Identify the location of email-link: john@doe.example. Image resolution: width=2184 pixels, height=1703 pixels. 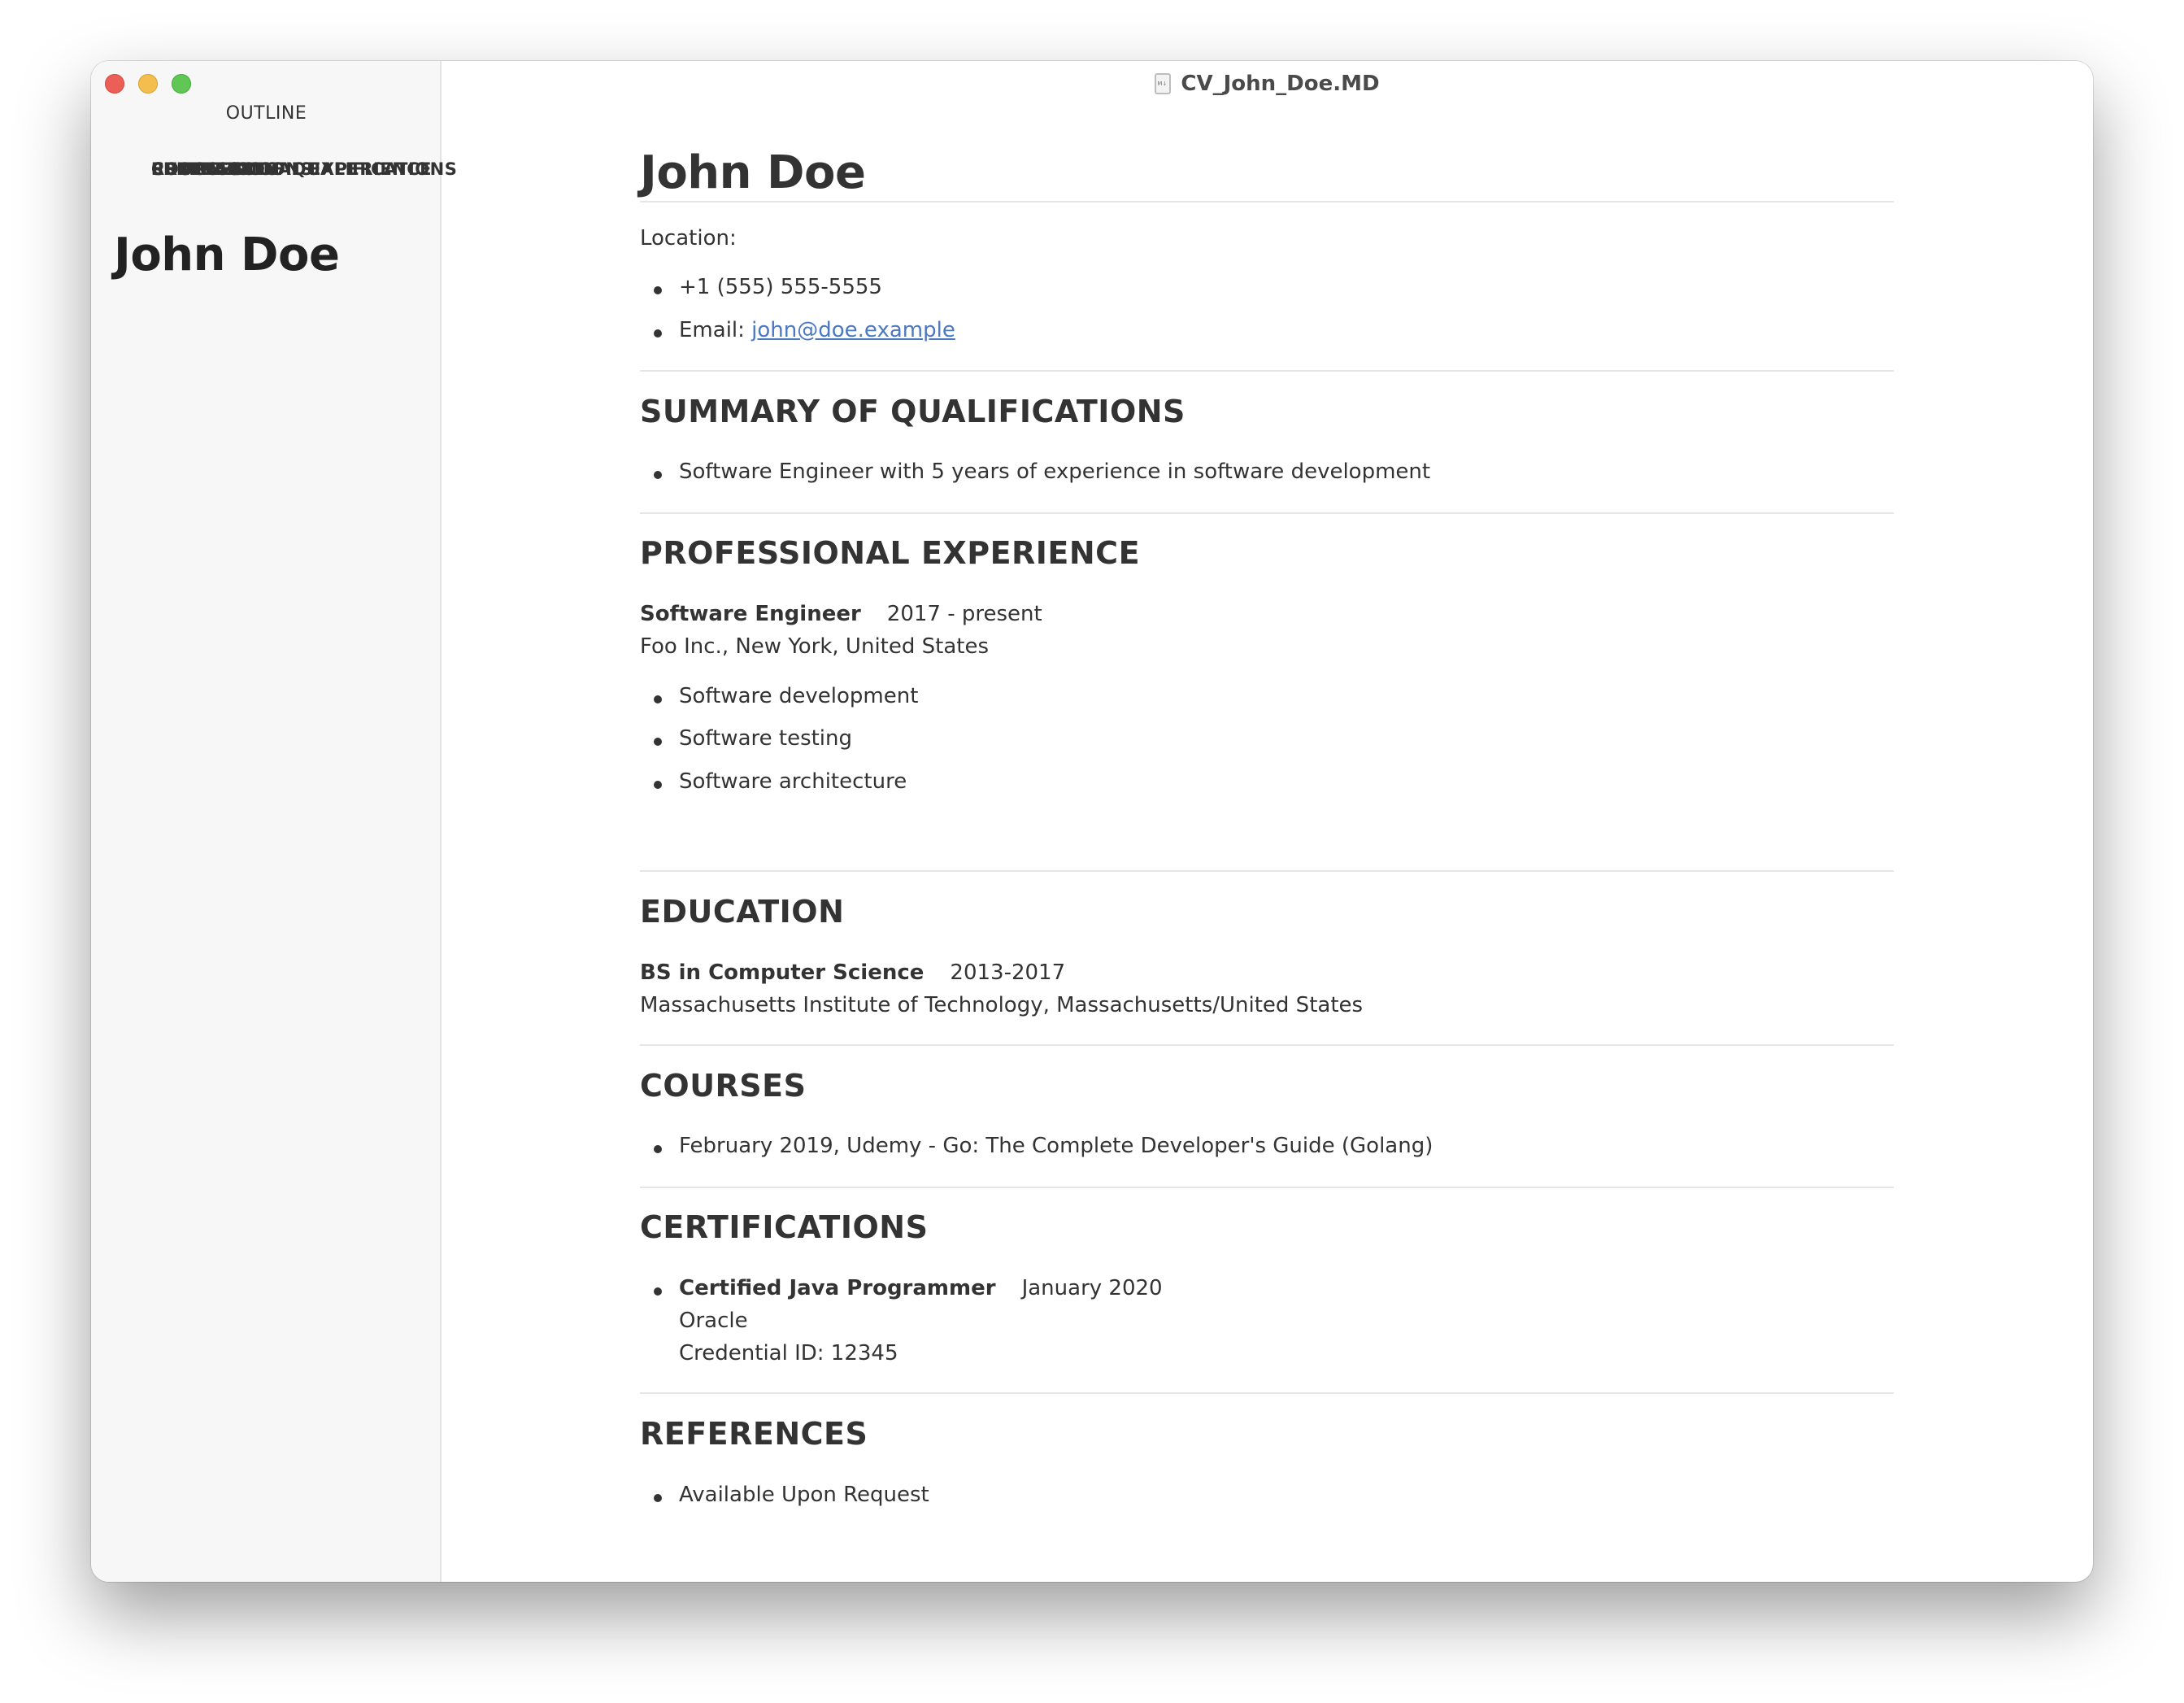
(853, 330).